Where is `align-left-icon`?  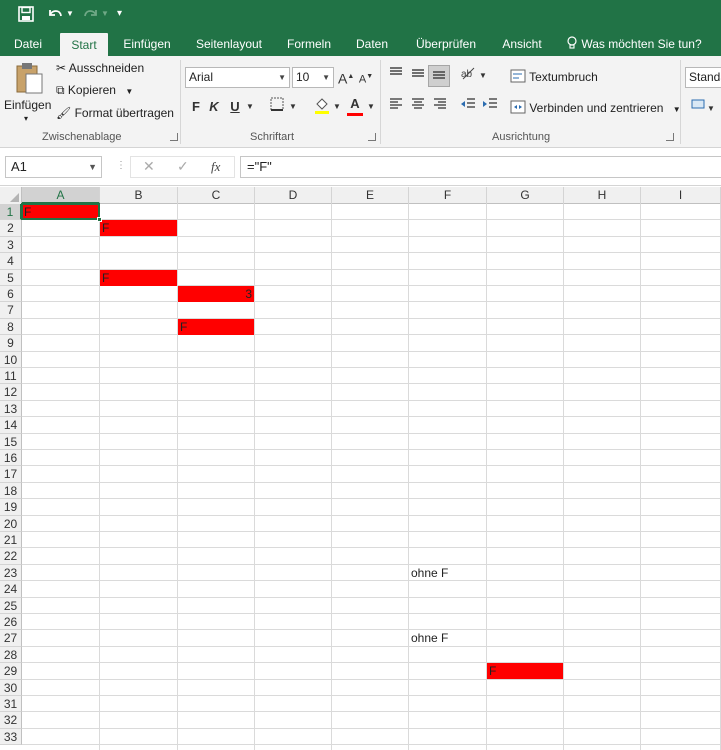
align-left-icon is located at coordinates (396, 107).